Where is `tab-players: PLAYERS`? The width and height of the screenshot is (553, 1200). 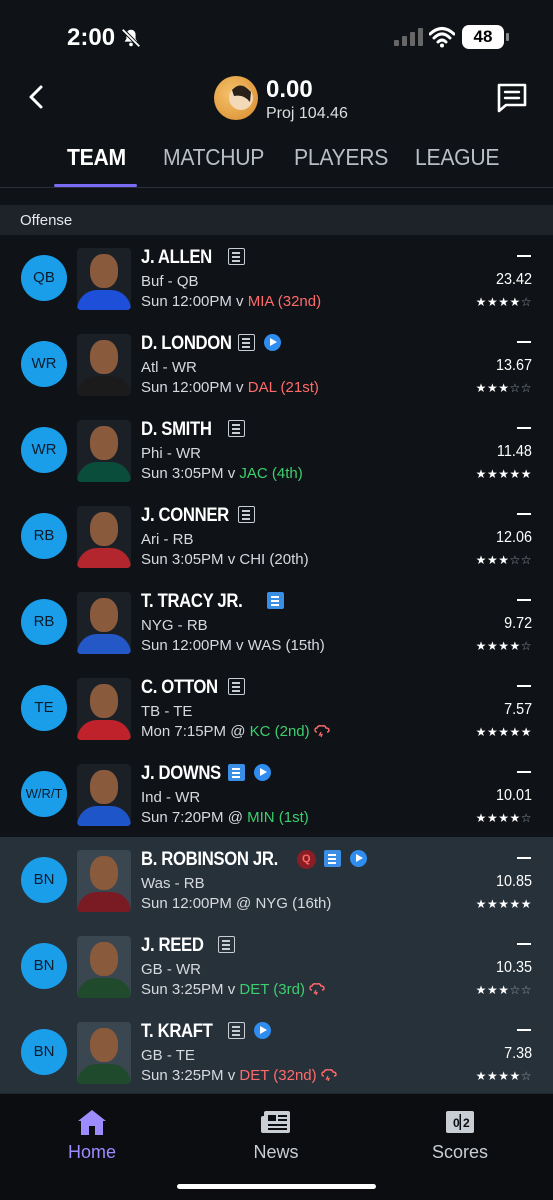
tab-players: PLAYERS is located at coordinates (341, 157).